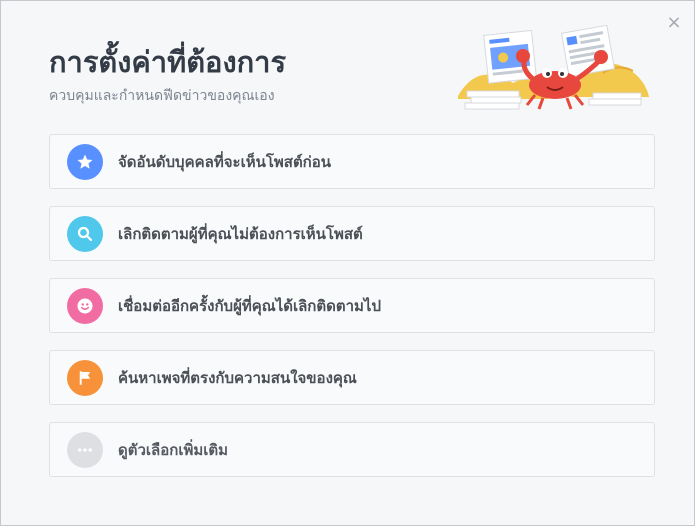 This screenshot has height=526, width=695. Describe the element at coordinates (225, 161) in the screenshot. I see `option-label: จัดอันดับบุคคลที่จะเห็นโพสต์ก่อน` at that location.